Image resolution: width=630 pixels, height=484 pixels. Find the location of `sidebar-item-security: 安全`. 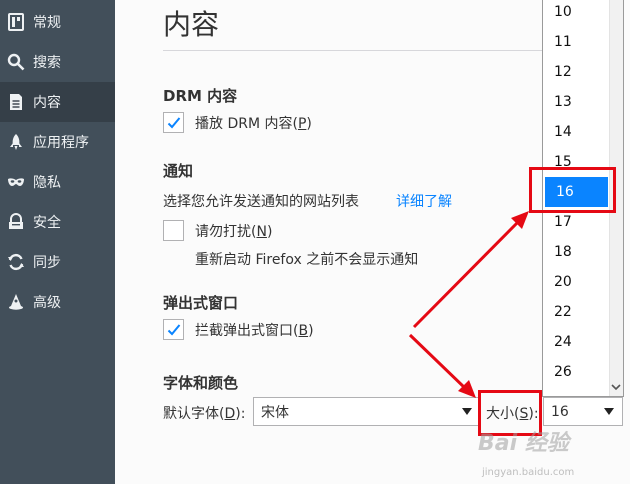

sidebar-item-security: 安全 is located at coordinates (57, 222).